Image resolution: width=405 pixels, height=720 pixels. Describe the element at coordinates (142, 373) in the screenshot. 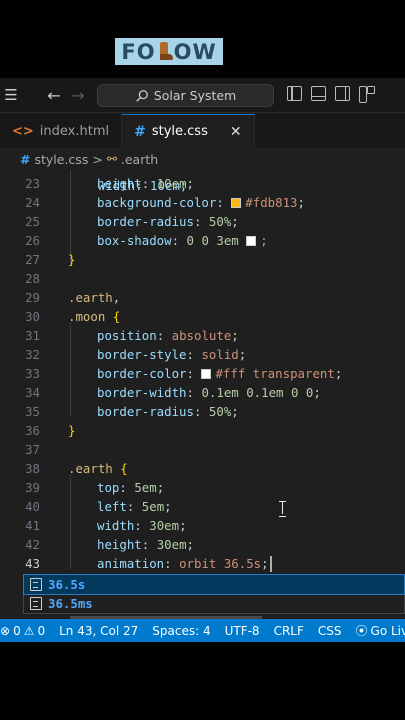

I see `css-property: border-color` at that location.